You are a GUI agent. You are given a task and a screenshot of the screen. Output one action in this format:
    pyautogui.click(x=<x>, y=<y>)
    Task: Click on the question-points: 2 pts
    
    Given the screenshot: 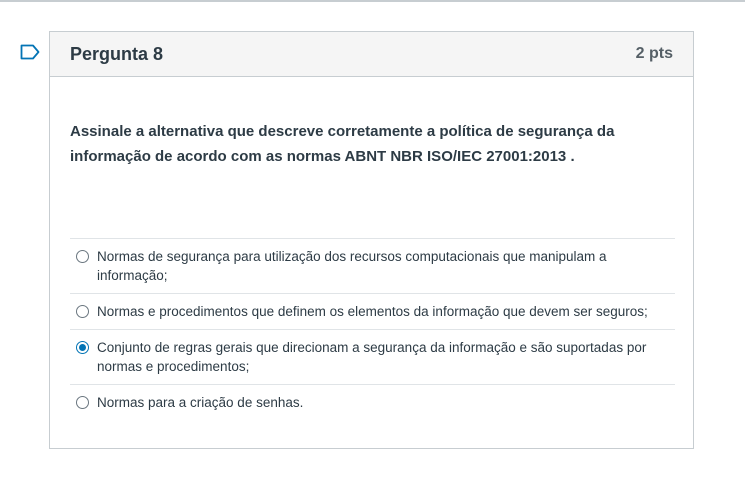 What is the action you would take?
    pyautogui.click(x=654, y=53)
    